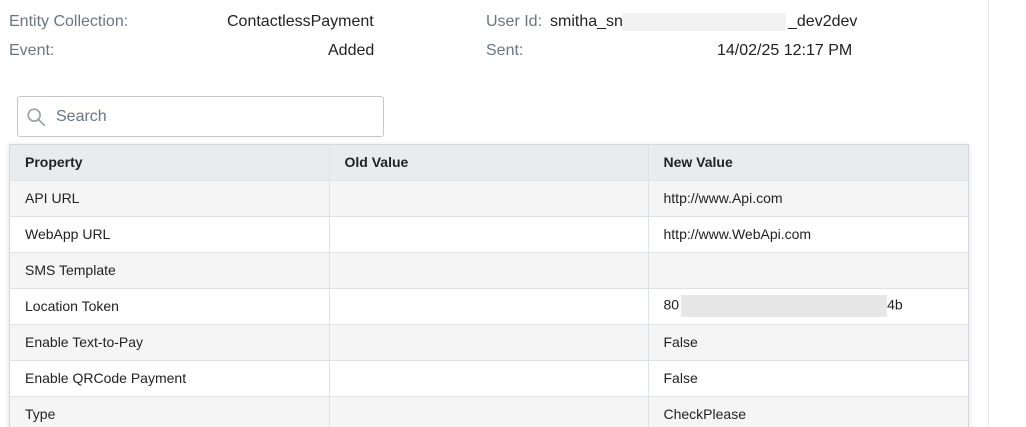 The width and height of the screenshot is (1026, 427). I want to click on cell-property: API URL, so click(170, 198).